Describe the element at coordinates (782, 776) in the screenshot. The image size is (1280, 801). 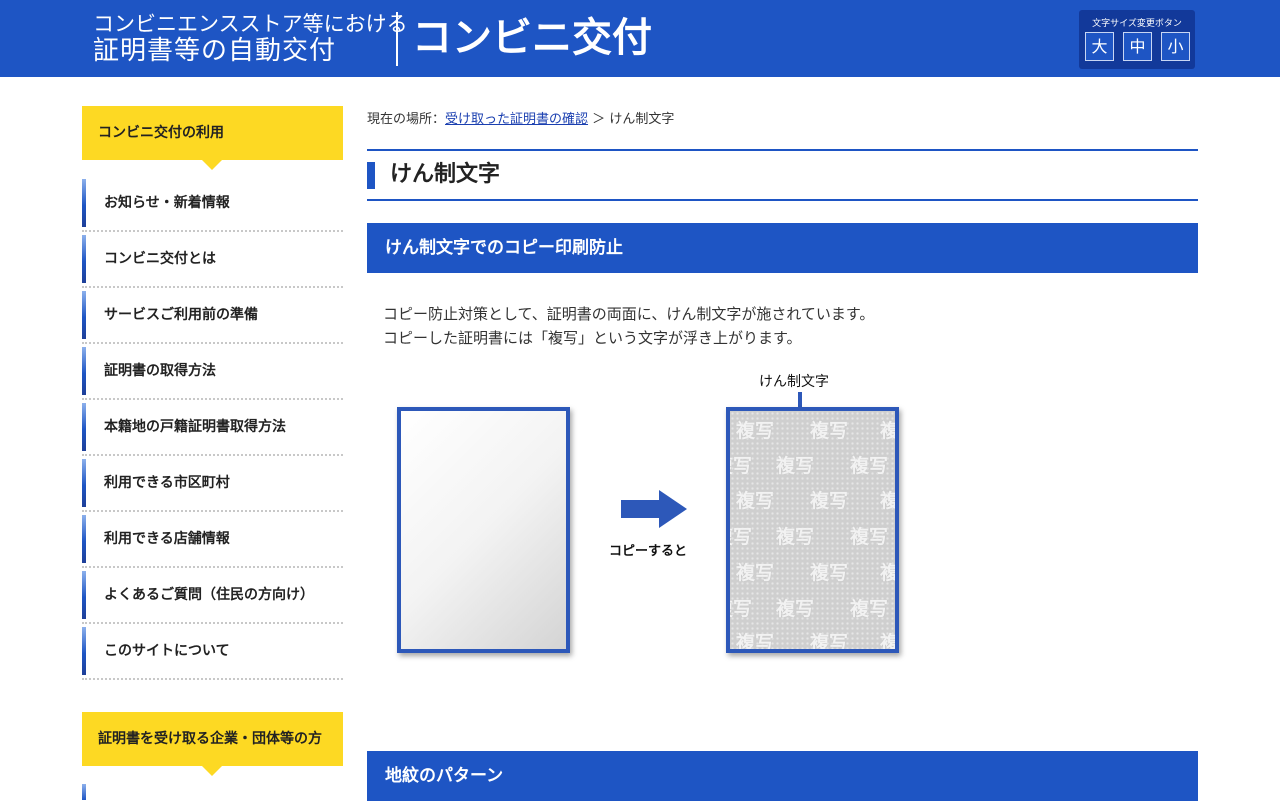
I see `section-heading-background-pattern: 地紋のパターン` at that location.